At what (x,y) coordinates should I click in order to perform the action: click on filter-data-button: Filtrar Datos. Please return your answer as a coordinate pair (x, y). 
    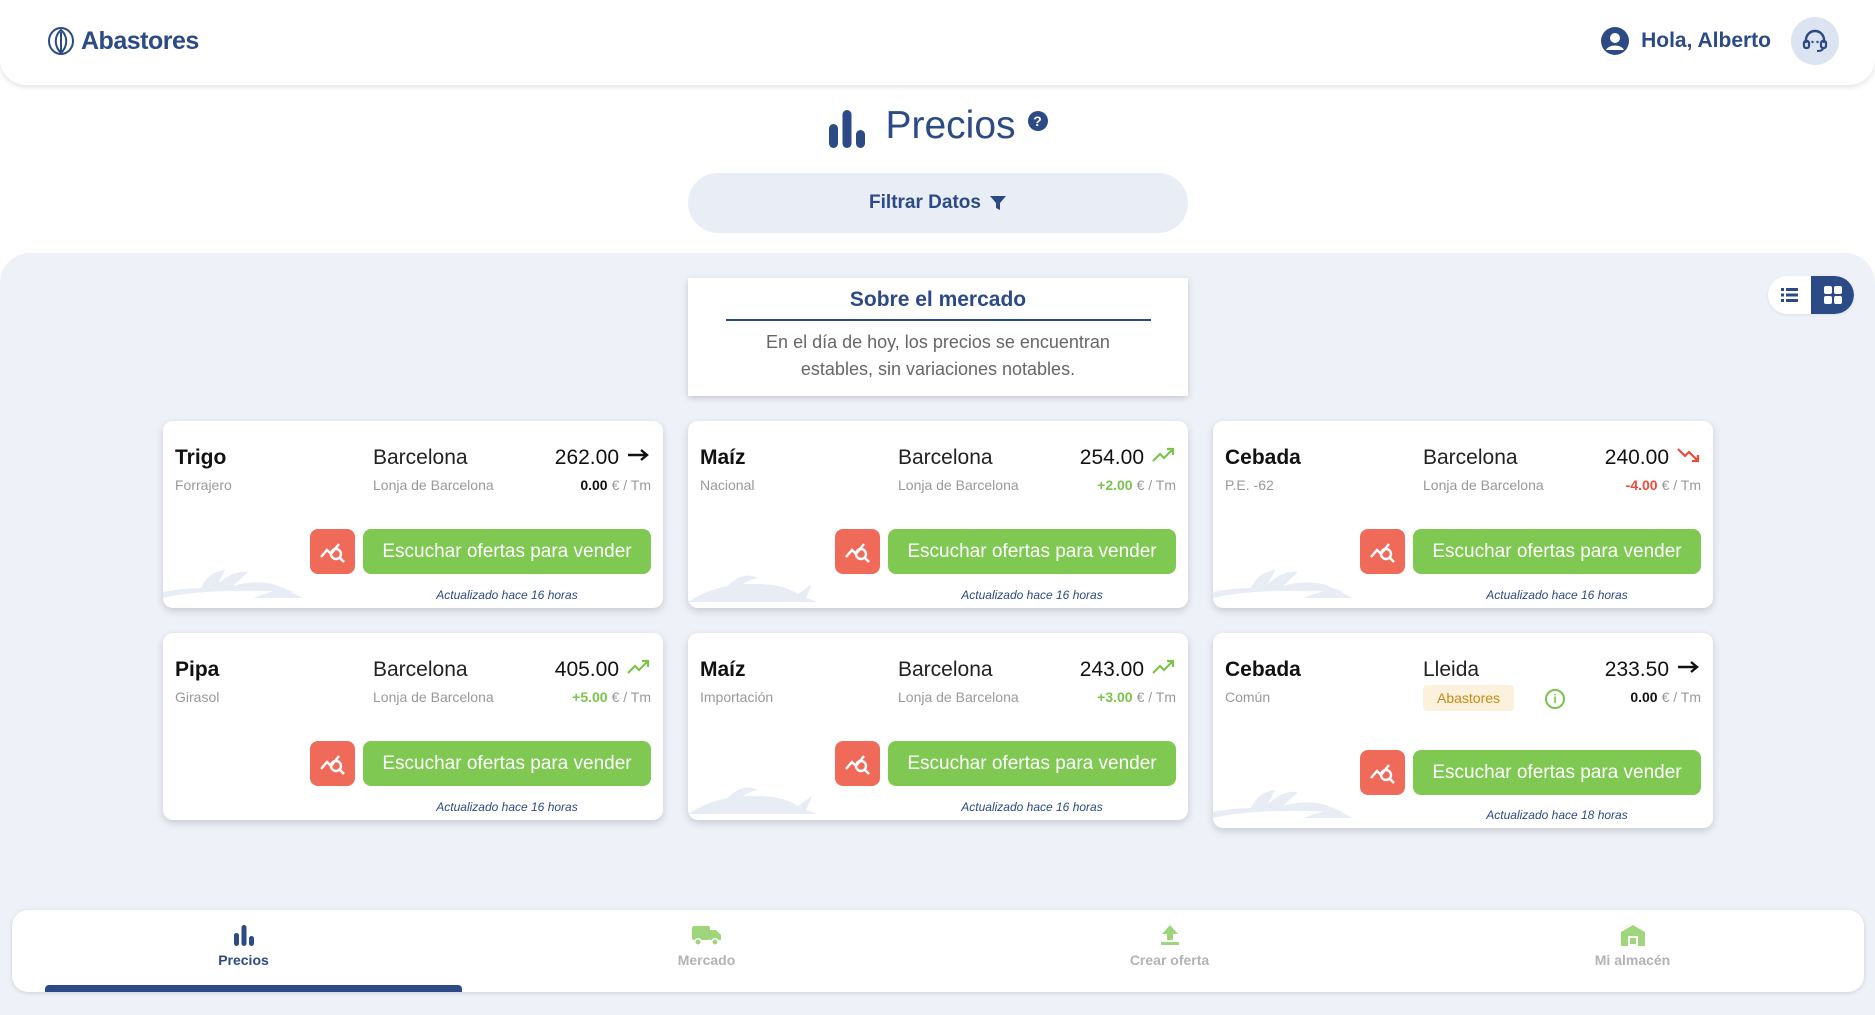
    Looking at the image, I should click on (938, 203).